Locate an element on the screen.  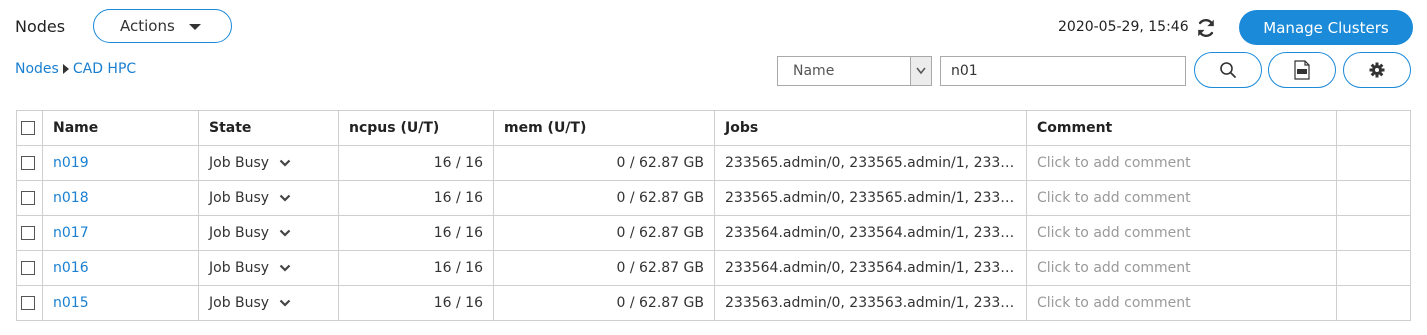
last-updated-timestamp: 2020-05-29, 15:46 is located at coordinates (1123, 27).